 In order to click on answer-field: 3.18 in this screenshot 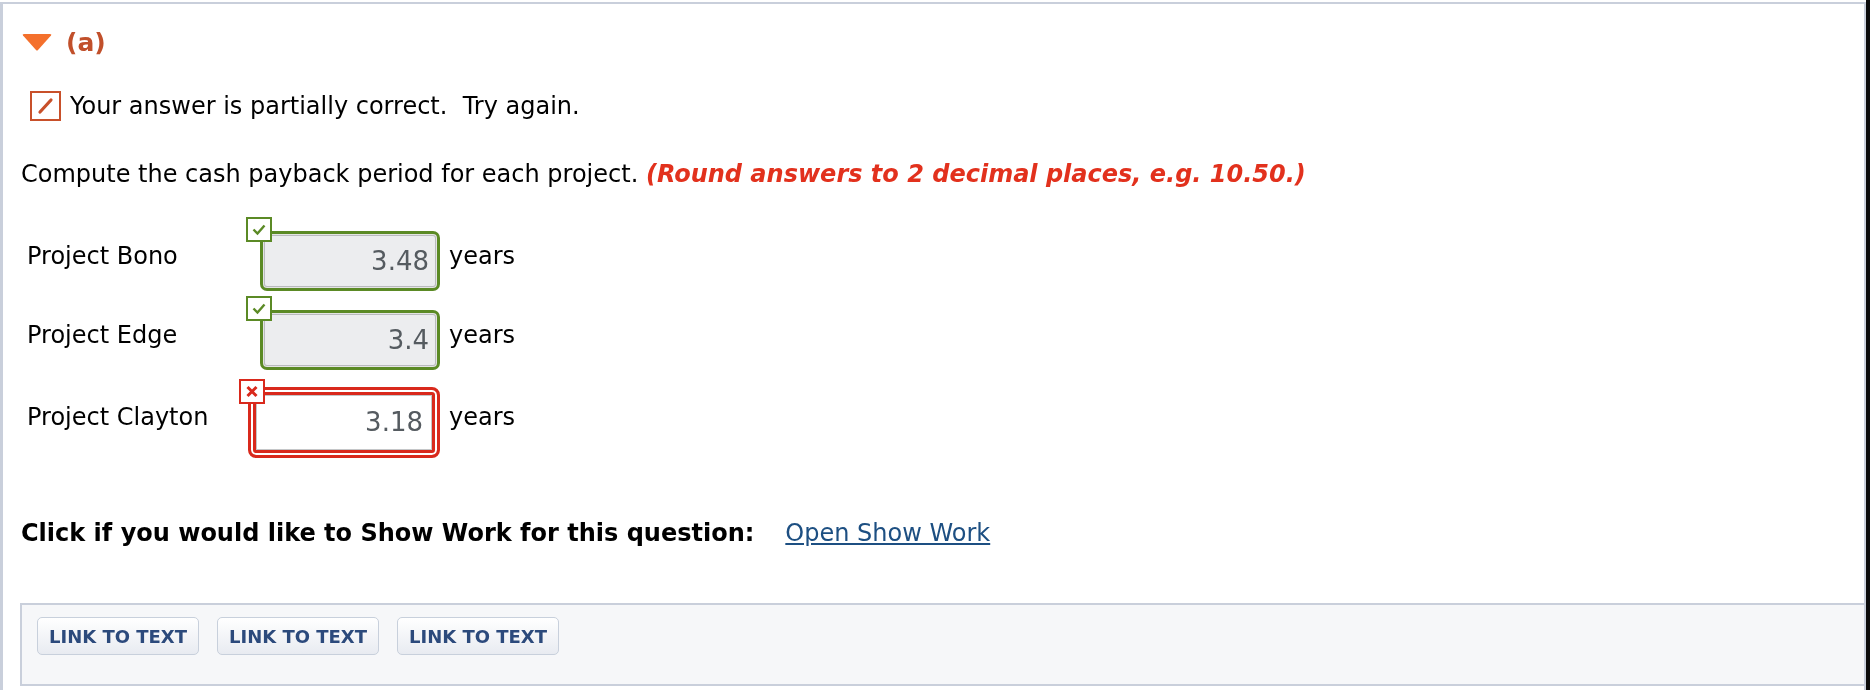, I will do `click(344, 422)`.